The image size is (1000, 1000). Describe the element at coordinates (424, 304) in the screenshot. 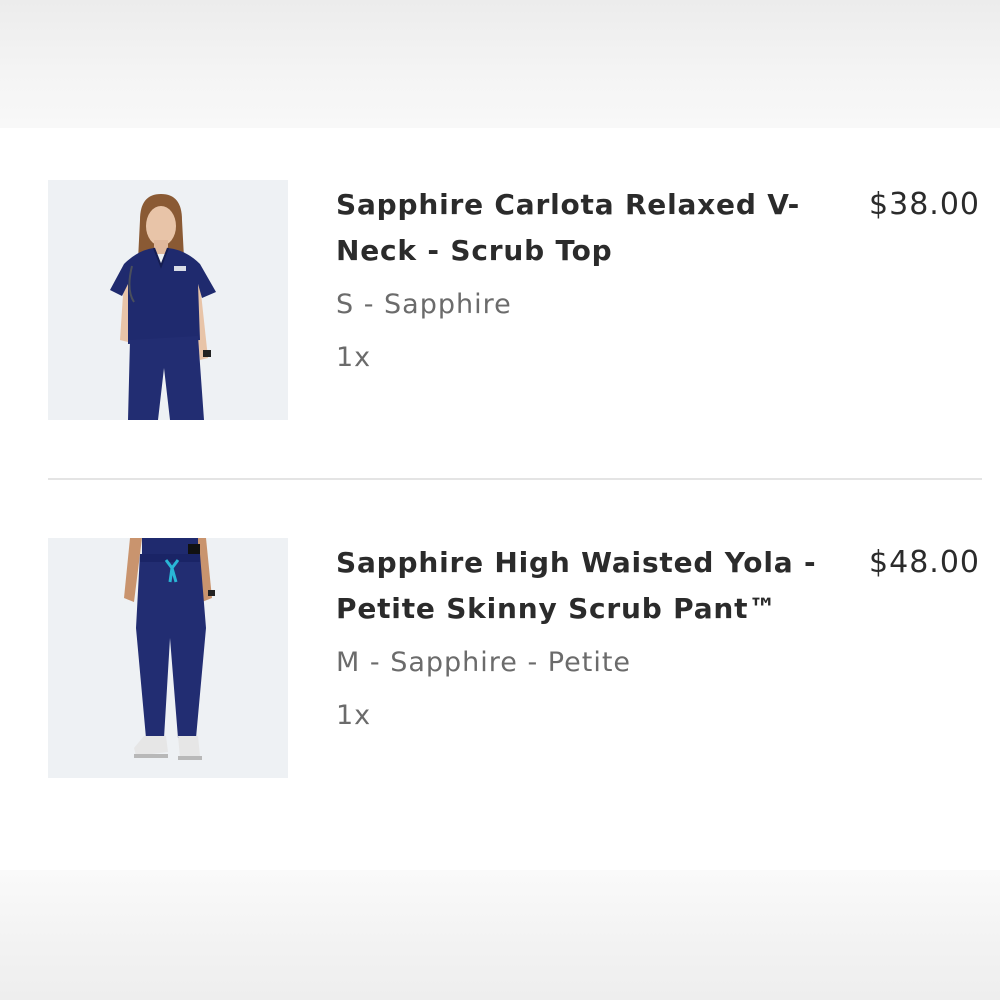

I see `product-variant: S - Sapphire` at that location.